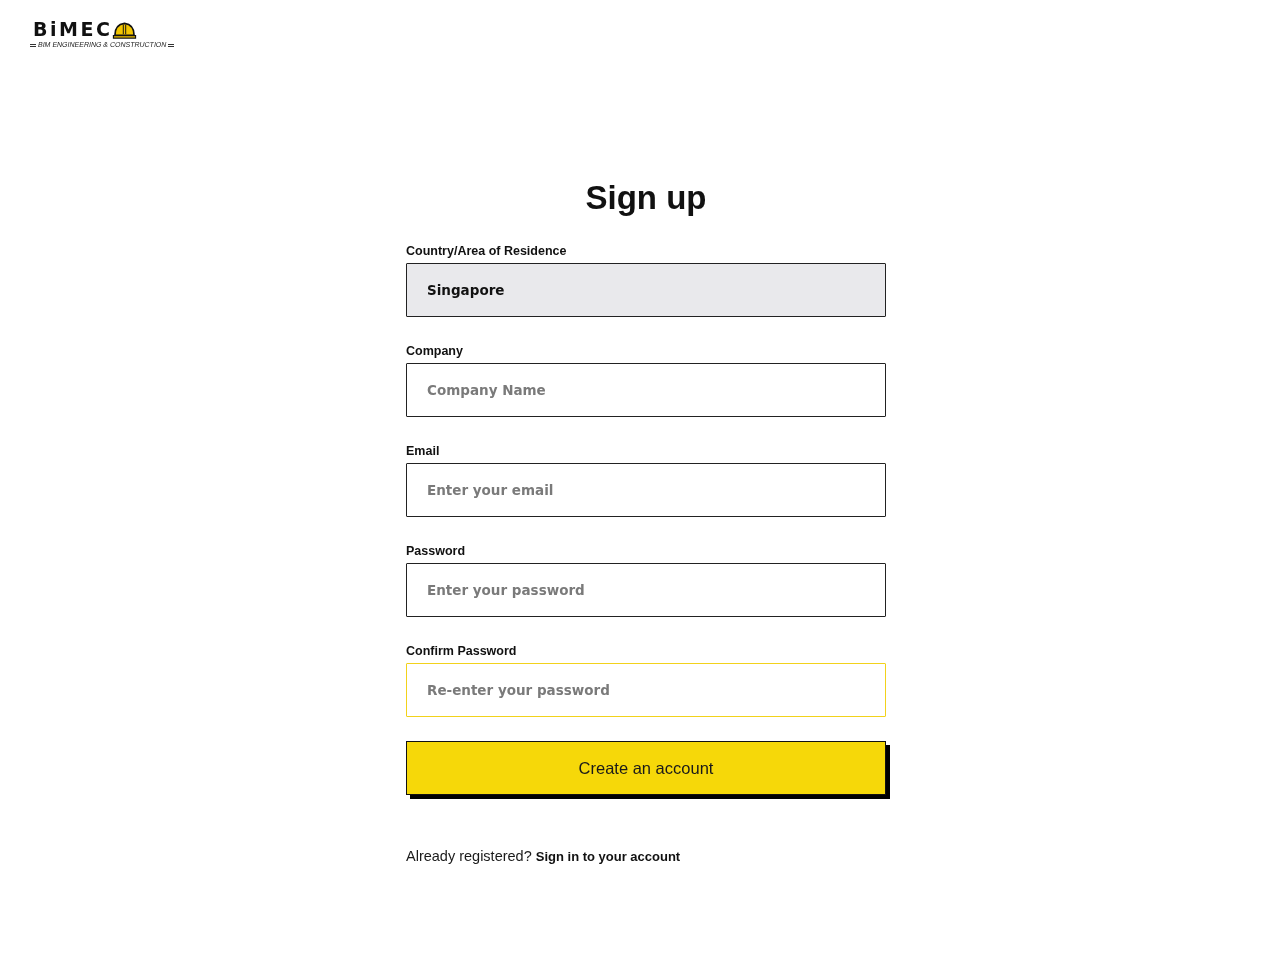  Describe the element at coordinates (646, 490) in the screenshot. I see `input-field: Enter your email` at that location.